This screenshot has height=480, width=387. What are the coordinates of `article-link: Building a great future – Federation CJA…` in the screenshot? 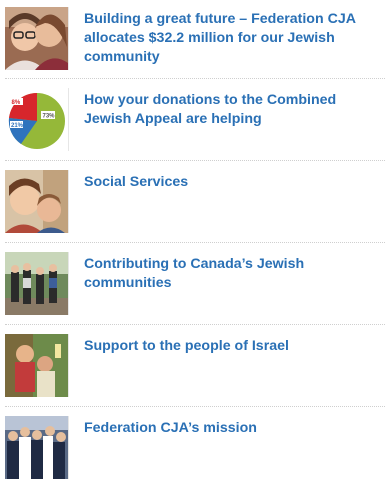 It's located at (232, 38).